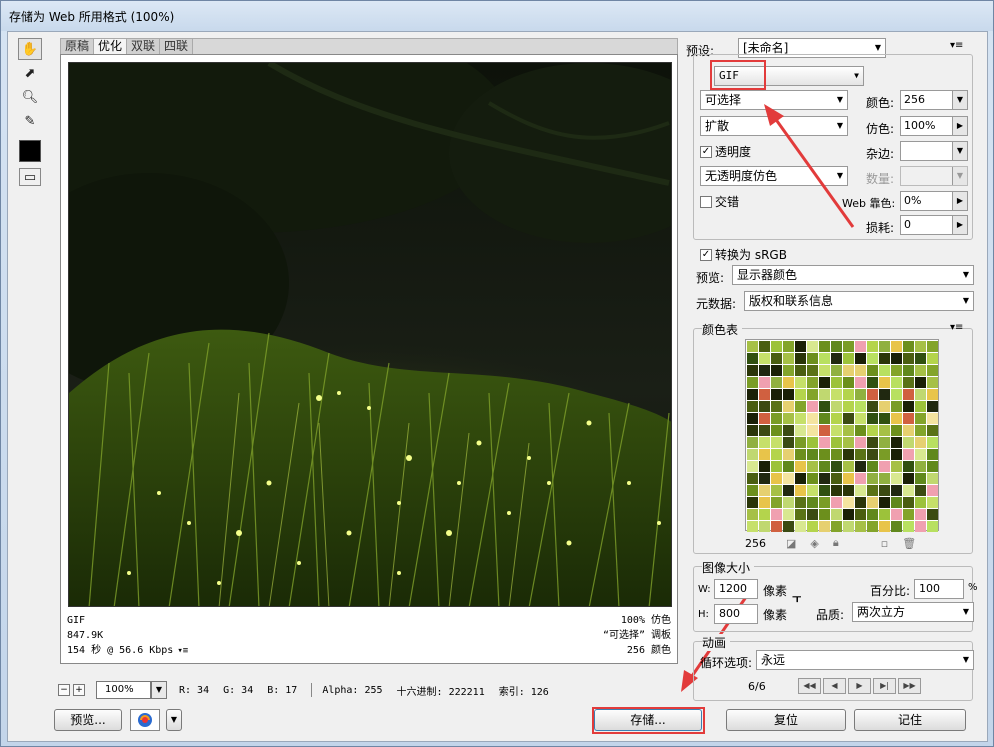 This screenshot has height=747, width=994. What do you see at coordinates (939, 589) in the screenshot?
I see `percent-field: 100` at bounding box center [939, 589].